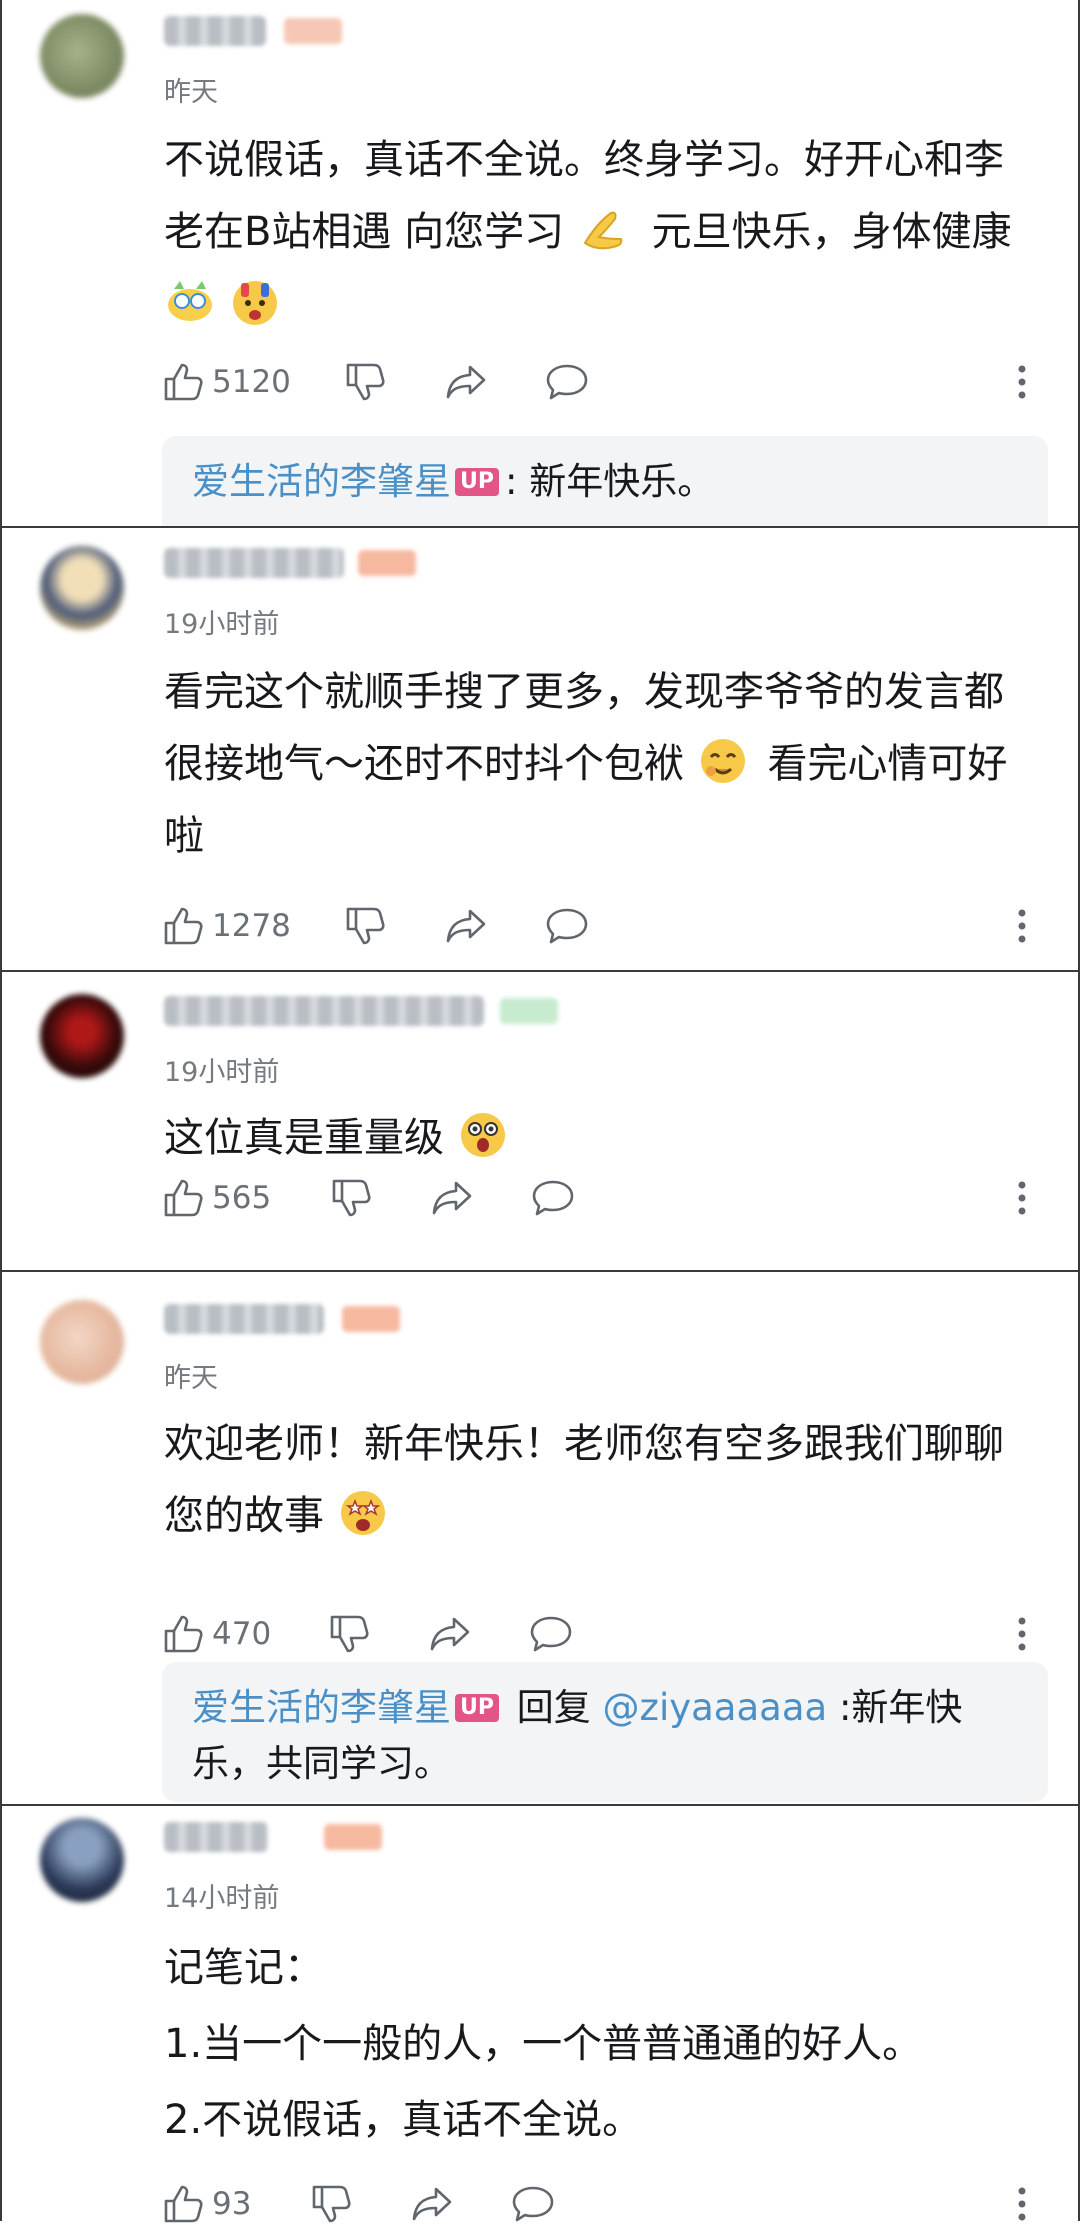 The image size is (1080, 2232). I want to click on like-button: 93, so click(206, 2204).